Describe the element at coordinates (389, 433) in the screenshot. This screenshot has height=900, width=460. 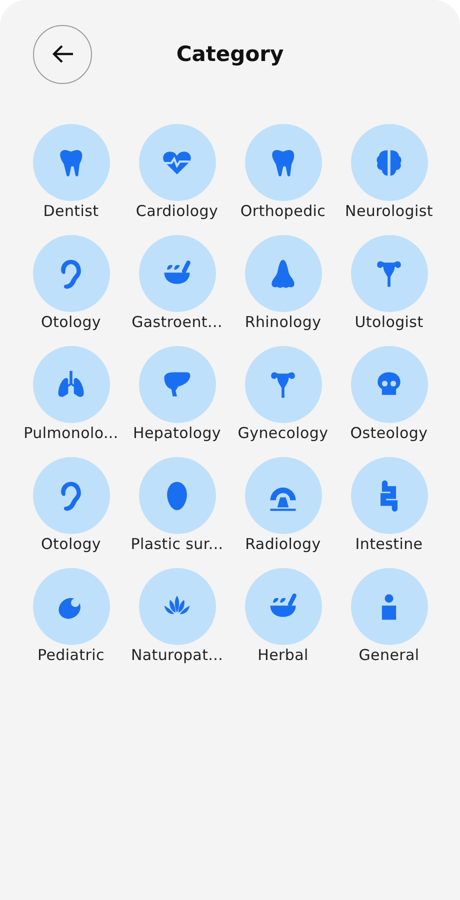
I see `category-label: Osteology` at that location.